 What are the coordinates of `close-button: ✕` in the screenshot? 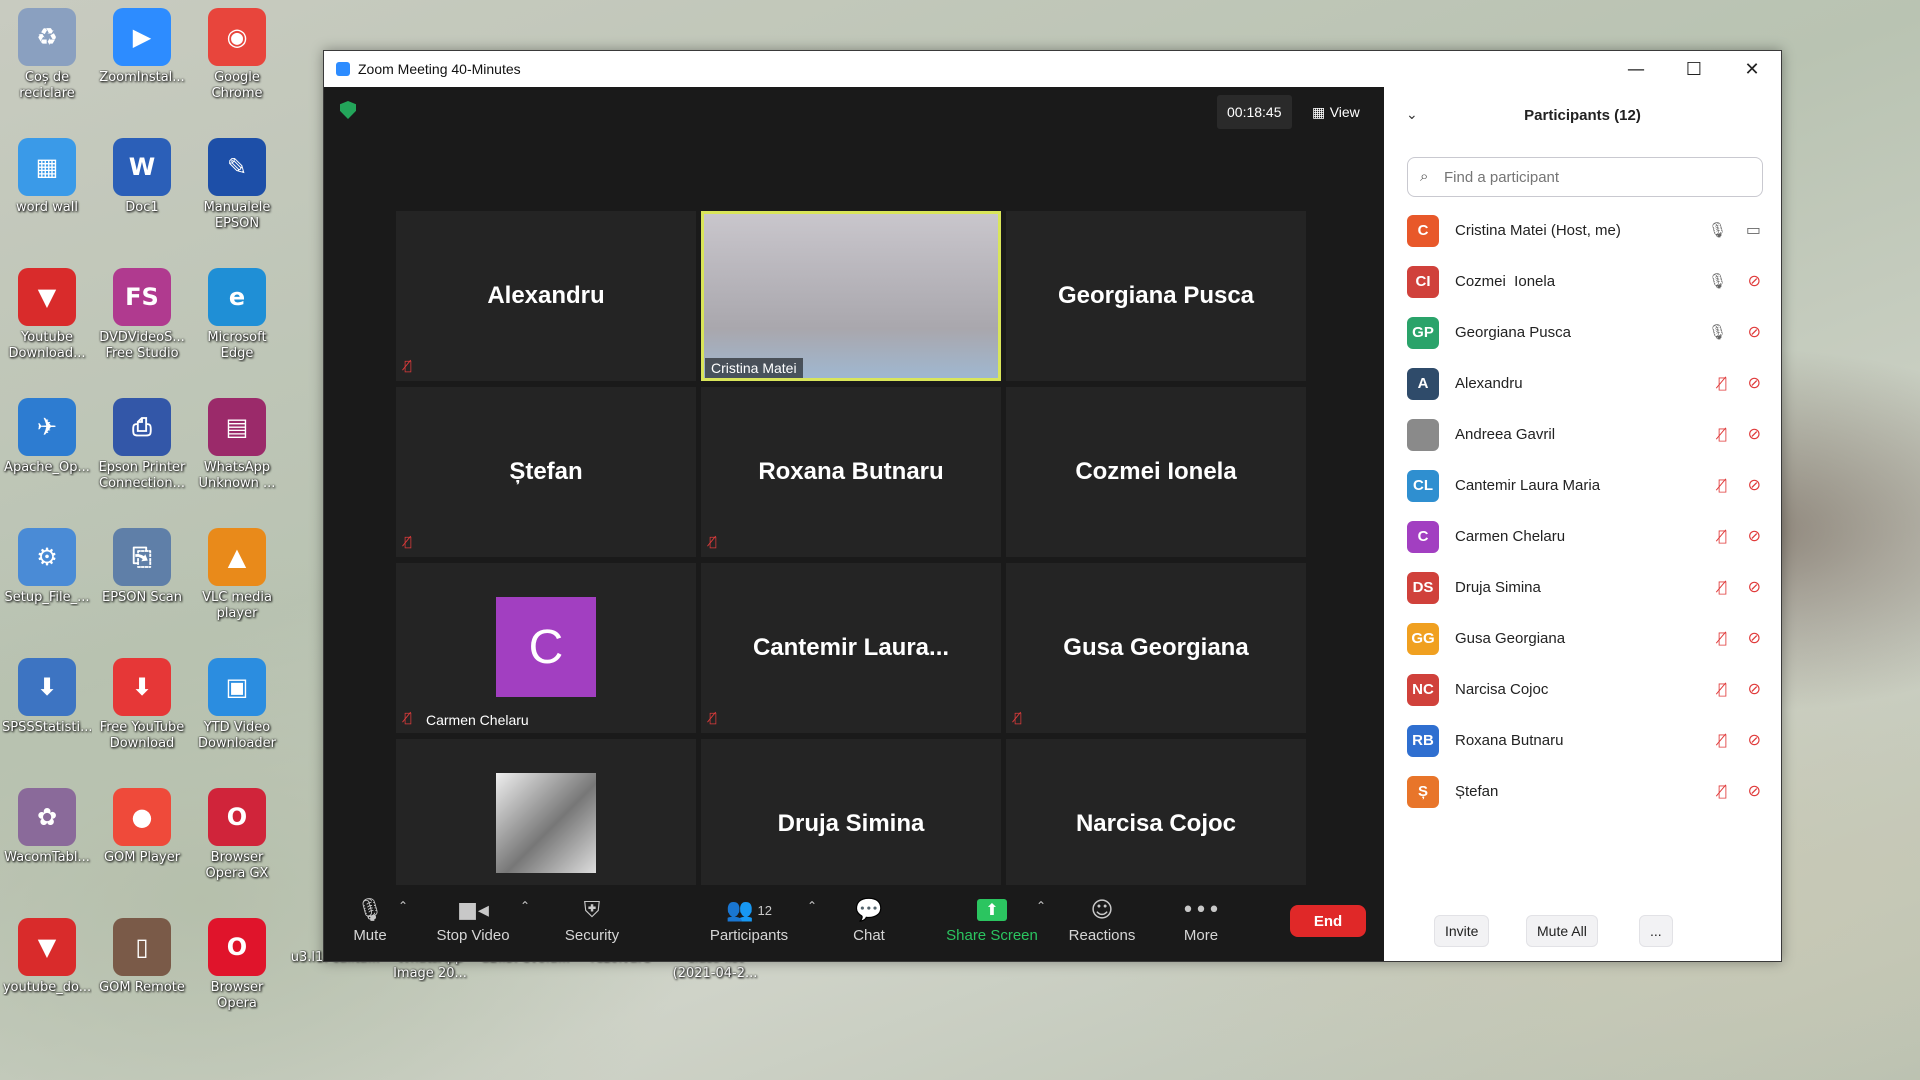 It's located at (1752, 69).